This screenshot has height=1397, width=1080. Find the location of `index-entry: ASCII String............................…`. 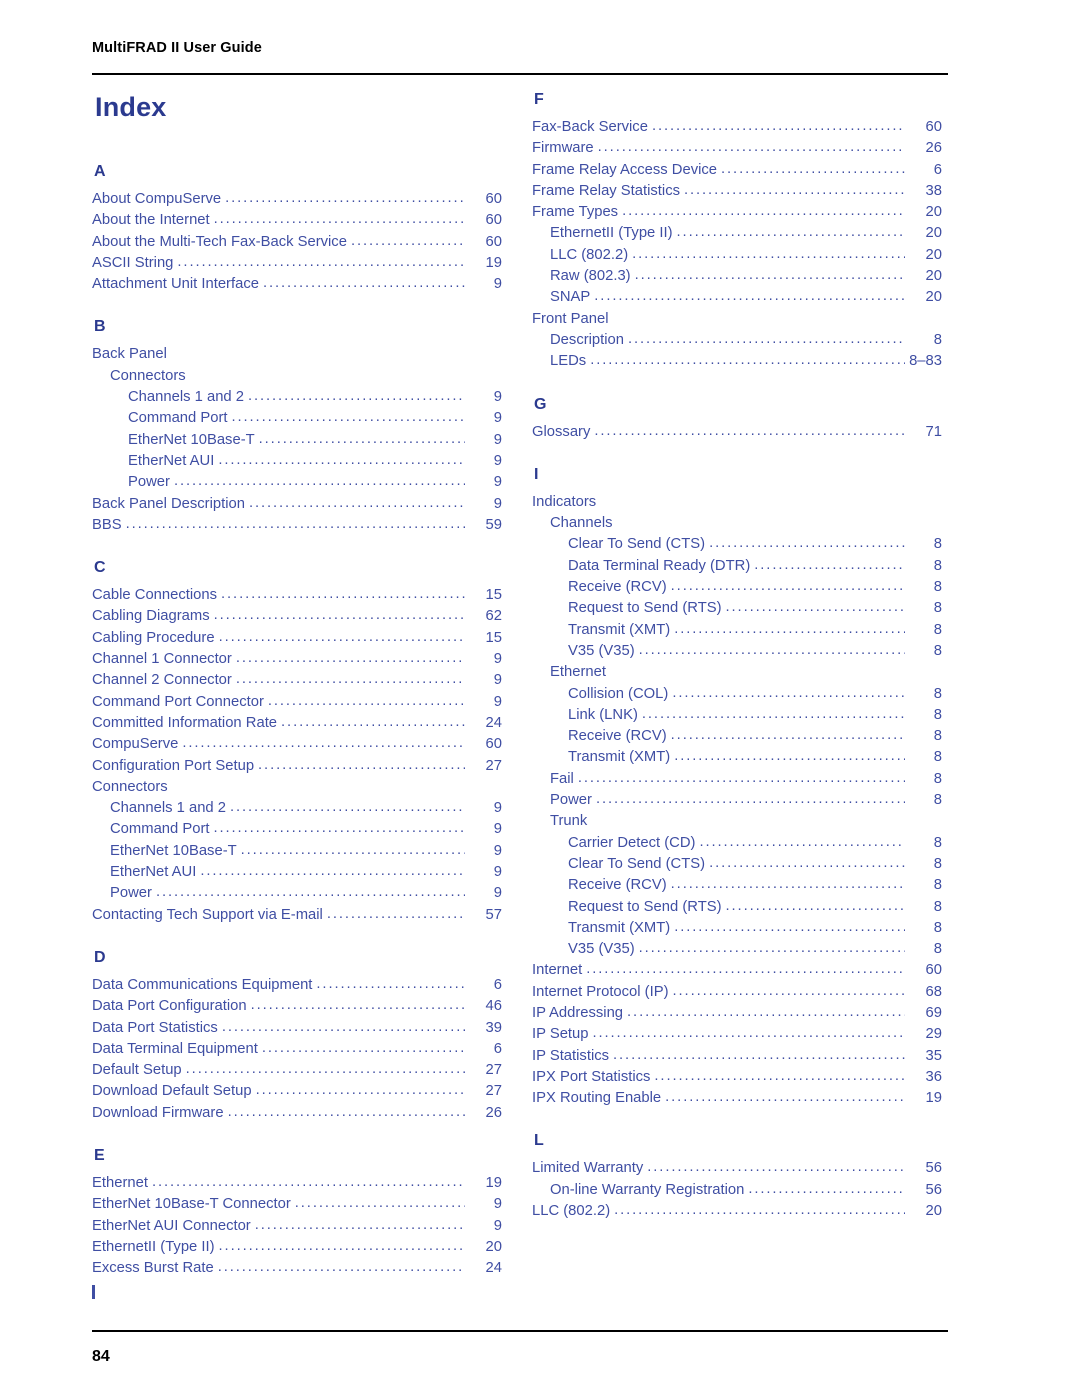

index-entry: ASCII String............................… is located at coordinates (297, 263).